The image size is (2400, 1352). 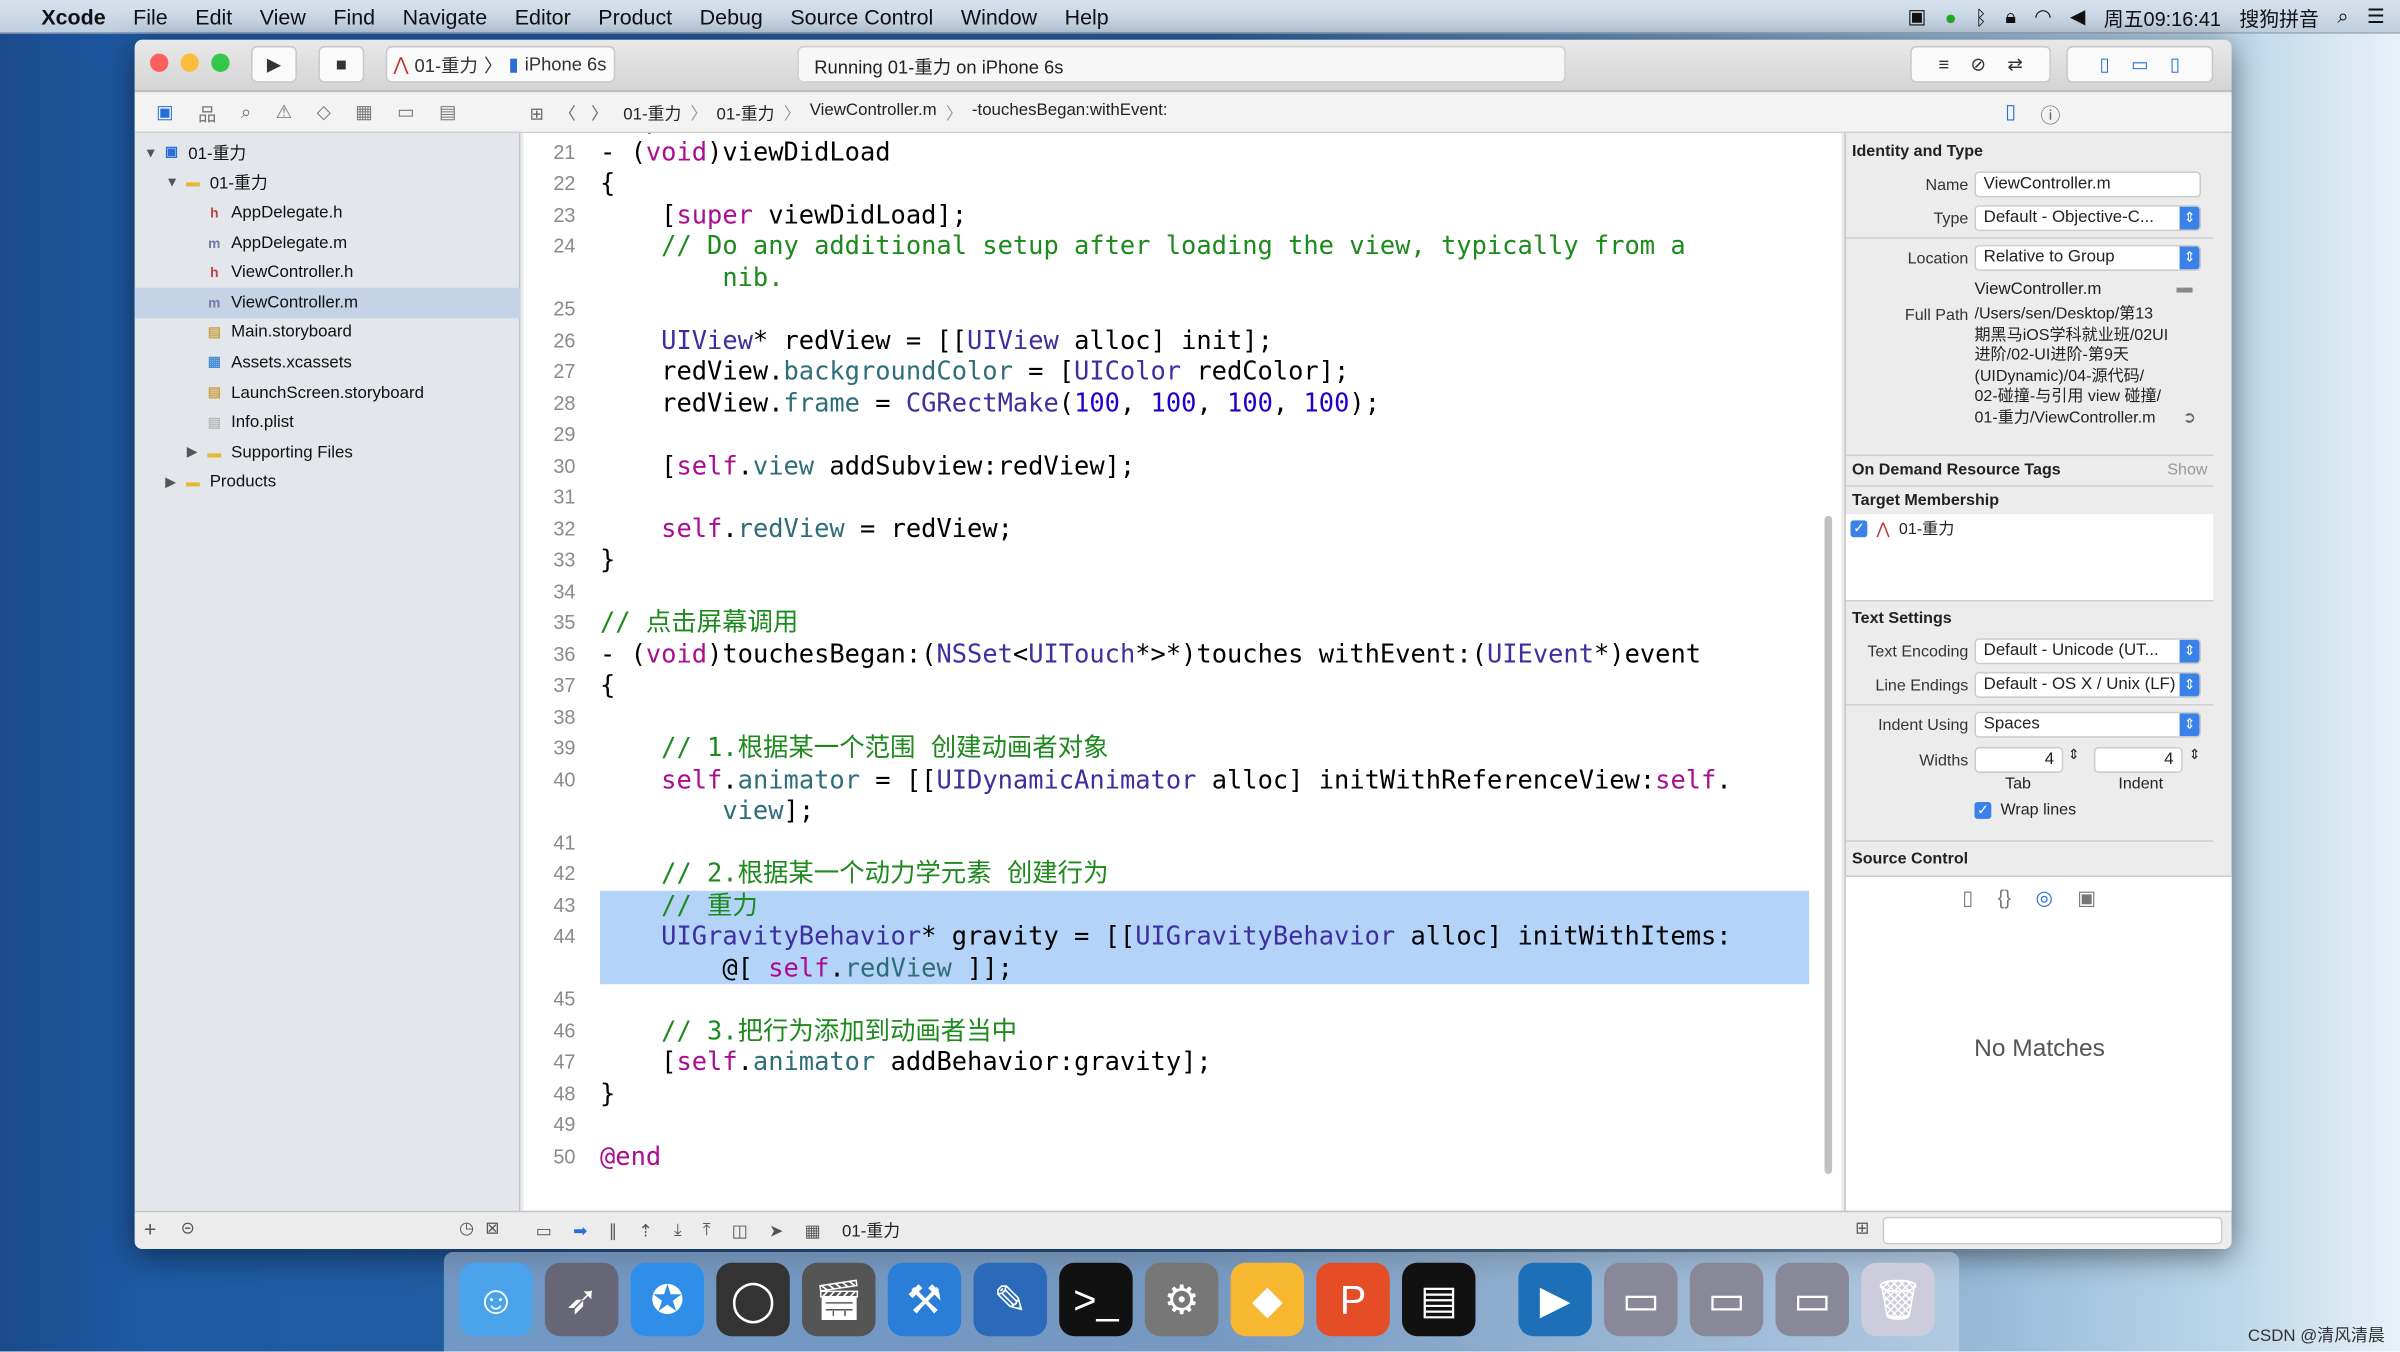 What do you see at coordinates (2077, 17) in the screenshot?
I see `volume-icon: ◀` at bounding box center [2077, 17].